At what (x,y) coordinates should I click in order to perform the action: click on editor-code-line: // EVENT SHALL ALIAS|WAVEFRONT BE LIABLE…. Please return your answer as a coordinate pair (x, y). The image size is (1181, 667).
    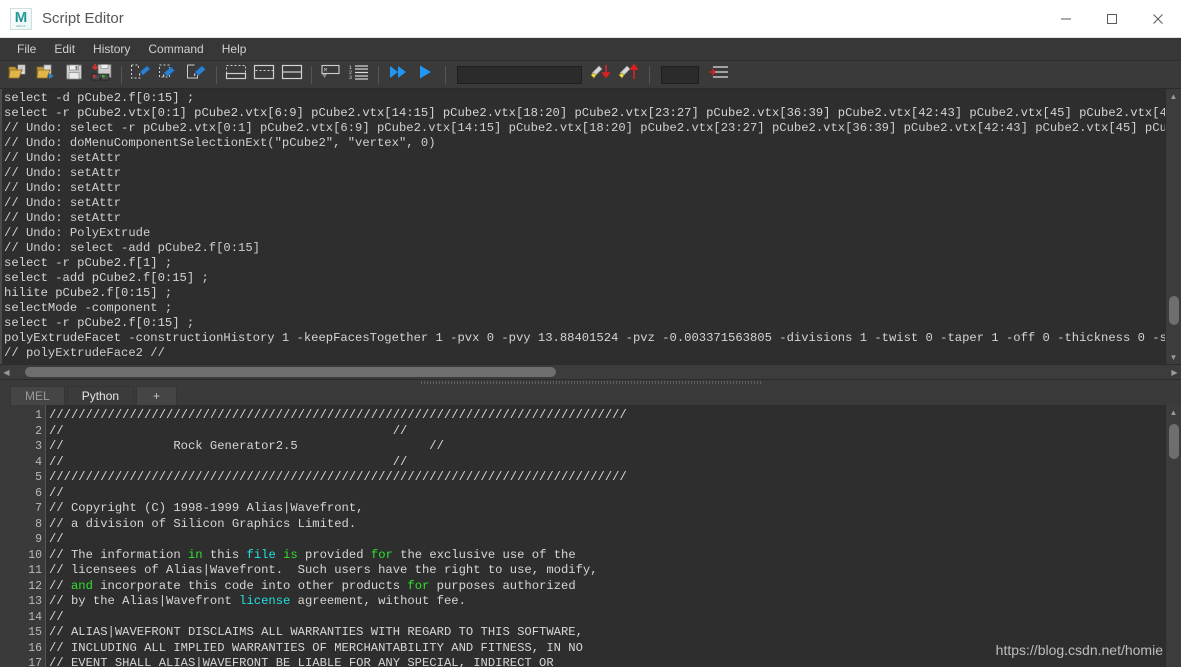
    Looking at the image, I should click on (607, 661).